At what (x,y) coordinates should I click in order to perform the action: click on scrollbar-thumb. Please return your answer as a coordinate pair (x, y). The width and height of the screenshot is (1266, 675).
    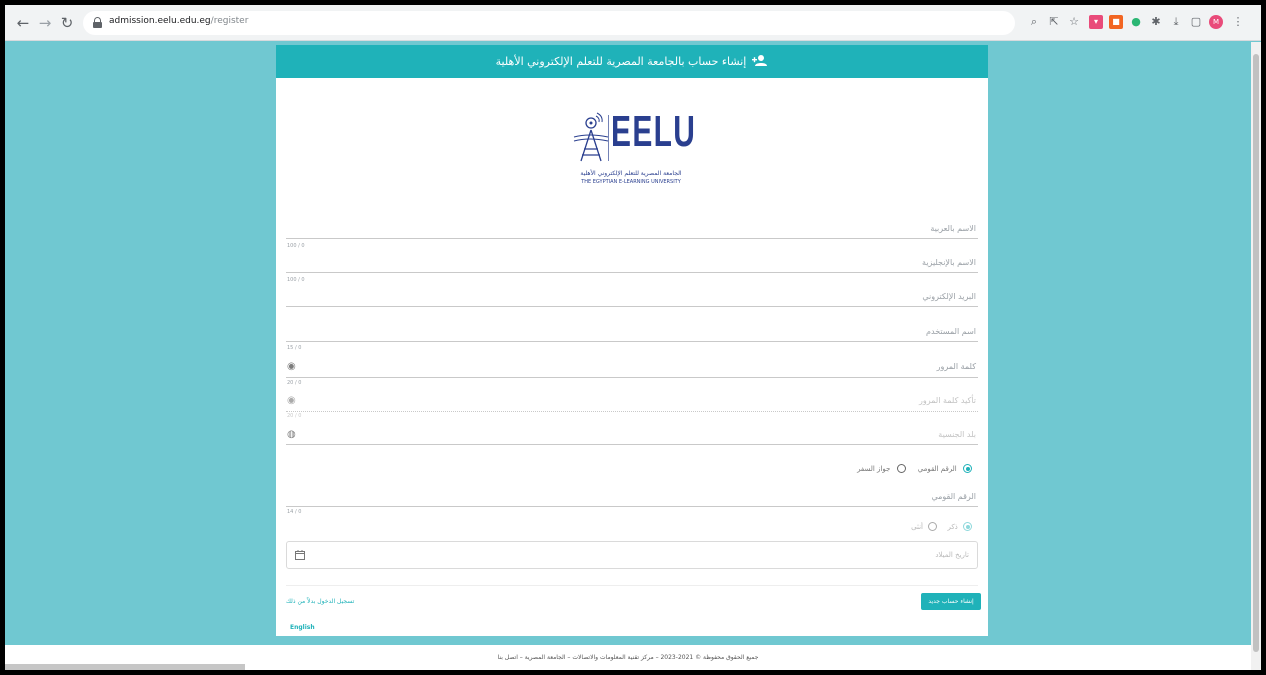
    Looking at the image, I should click on (1256, 353).